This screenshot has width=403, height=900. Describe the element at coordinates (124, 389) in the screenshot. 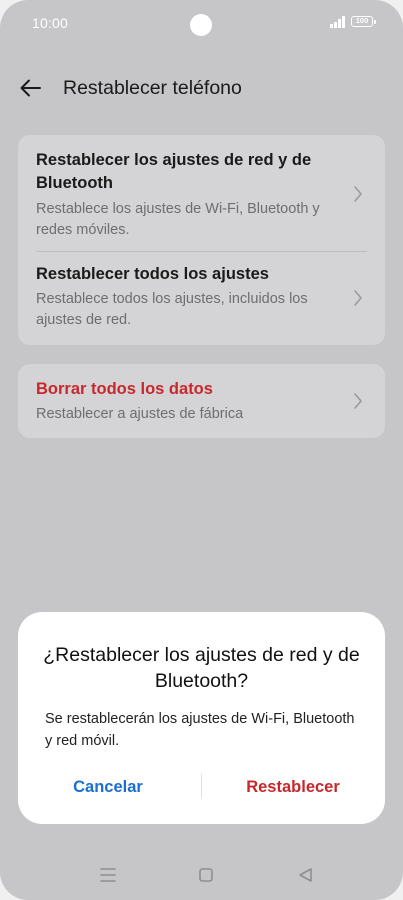

I see `item-title: Borrar todos los datos` at that location.